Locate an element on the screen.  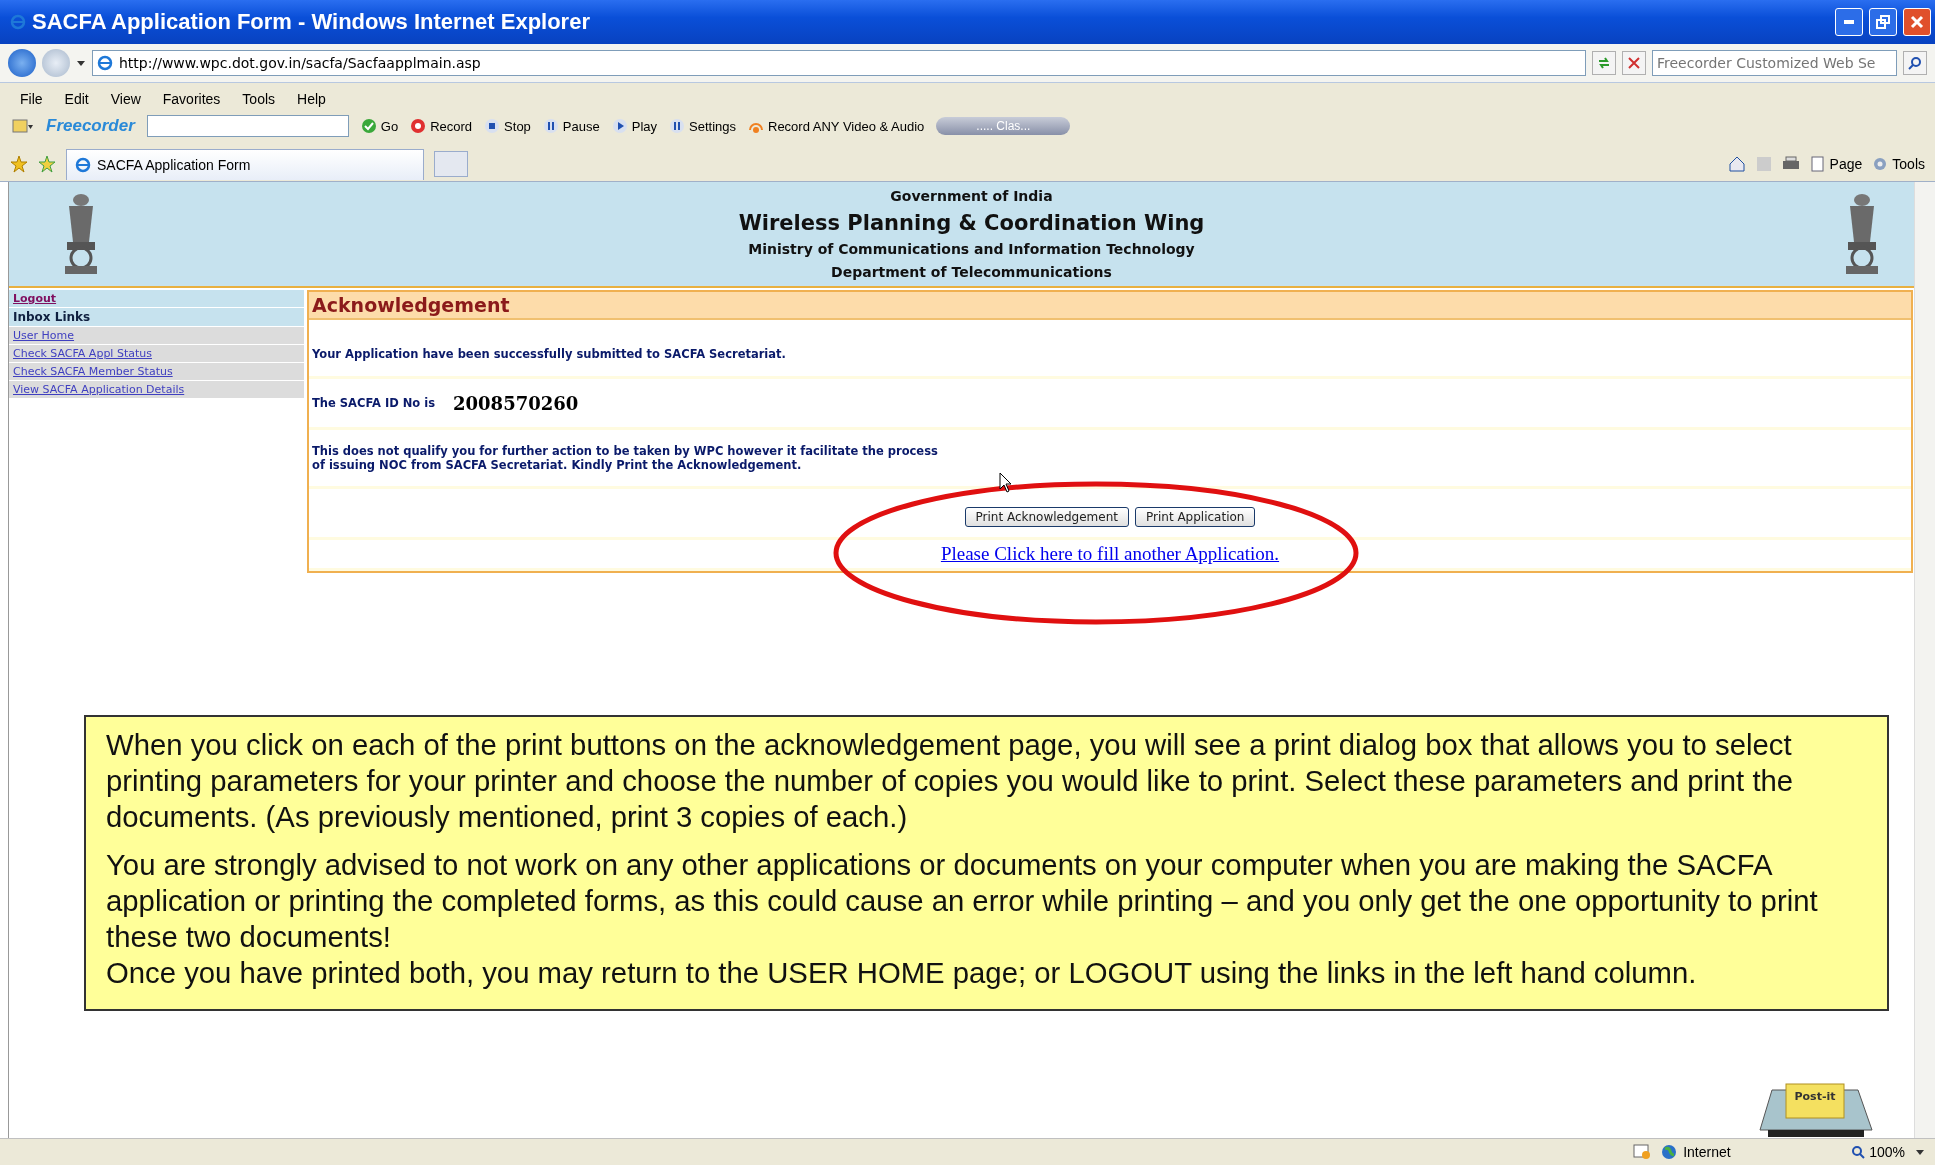
zoom-icon is located at coordinates (1858, 1152).